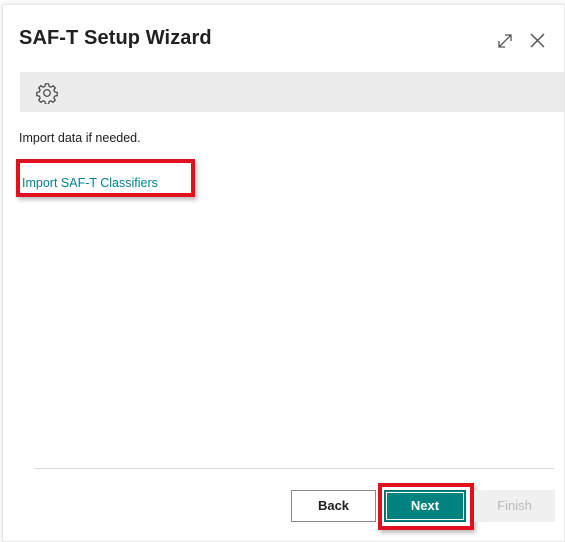  What do you see at coordinates (115, 38) in the screenshot?
I see `dialog-title: SAF-T Setup Wizard` at bounding box center [115, 38].